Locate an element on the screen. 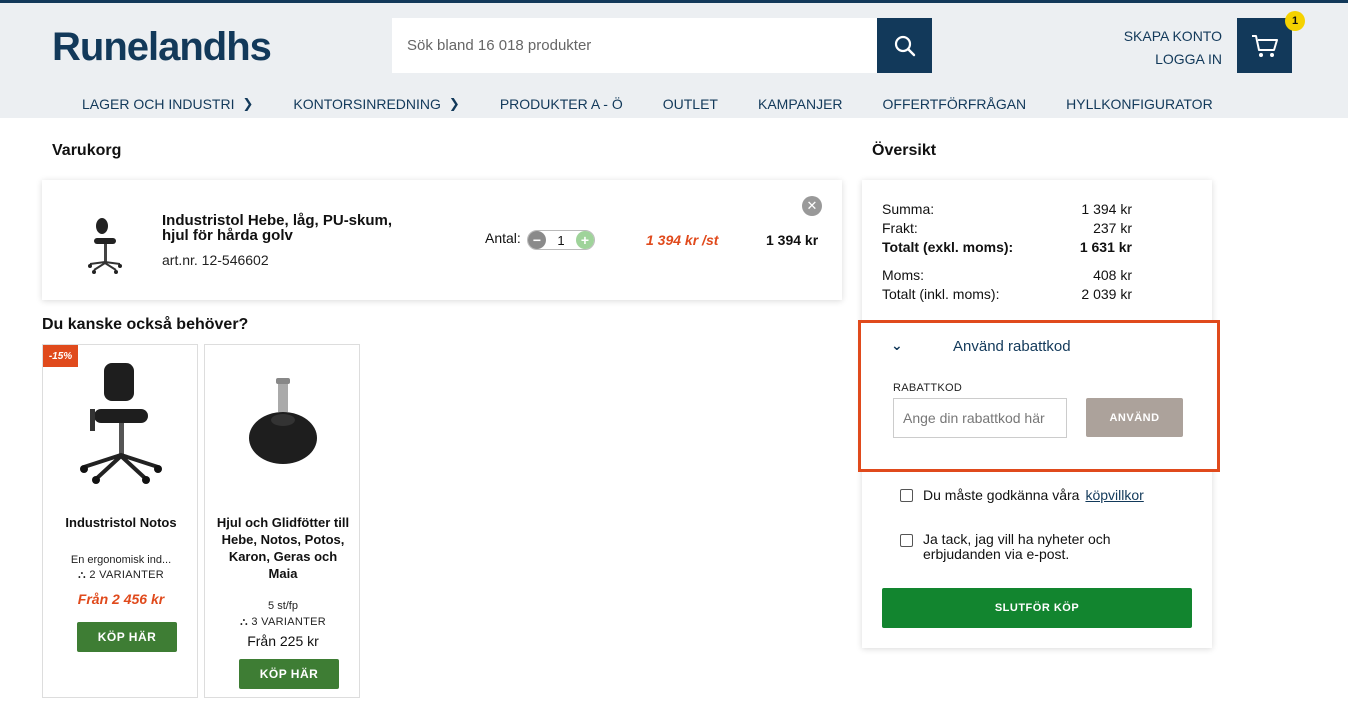  summary-value: 408 kr is located at coordinates (1112, 275).